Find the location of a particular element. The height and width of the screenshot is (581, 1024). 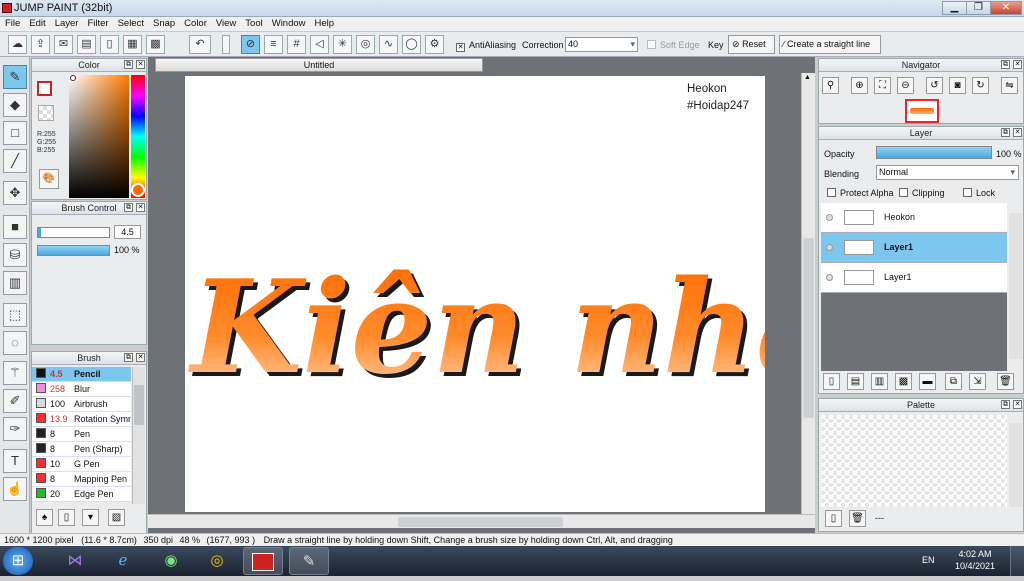

eraser-tool-icon: ◆ is located at coordinates (15, 105).